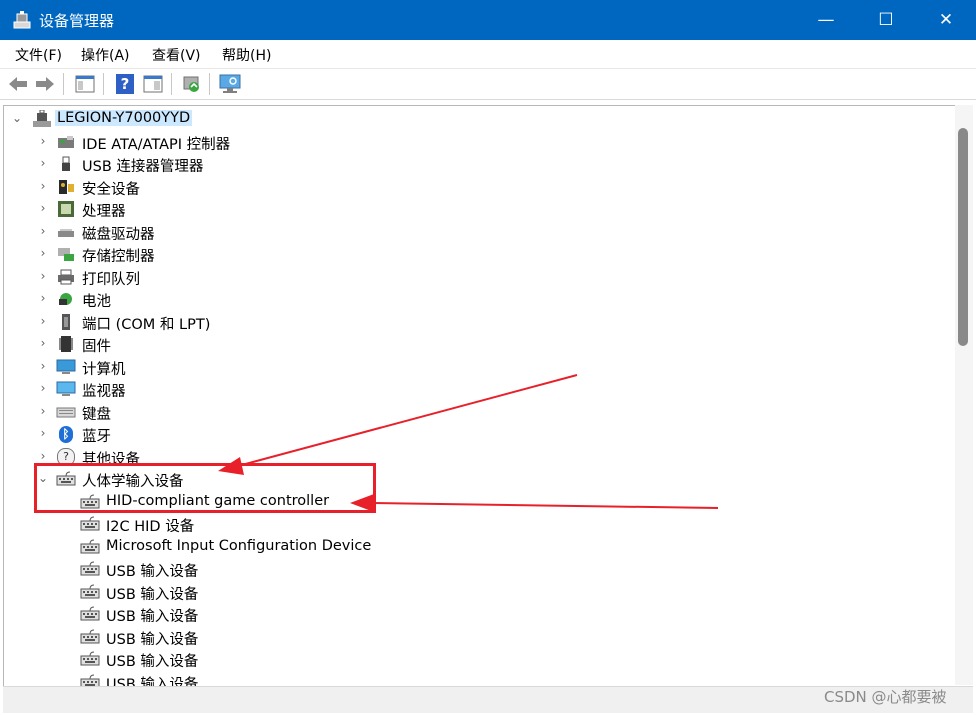 This screenshot has height=715, width=976. I want to click on tree-category-label: 监视器, so click(104, 392).